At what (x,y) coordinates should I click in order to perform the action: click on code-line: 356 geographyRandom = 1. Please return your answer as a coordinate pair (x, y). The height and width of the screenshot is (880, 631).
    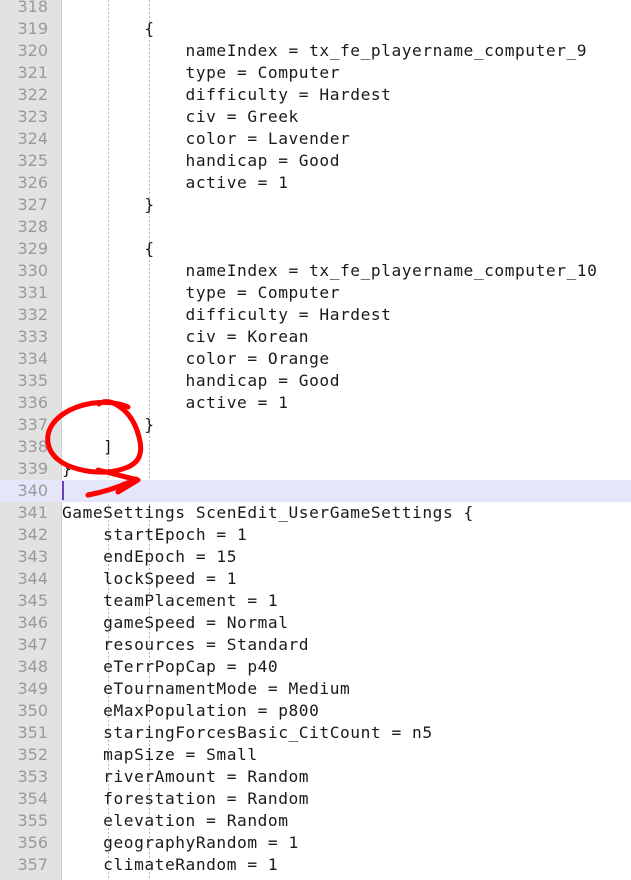
    Looking at the image, I should click on (315, 843).